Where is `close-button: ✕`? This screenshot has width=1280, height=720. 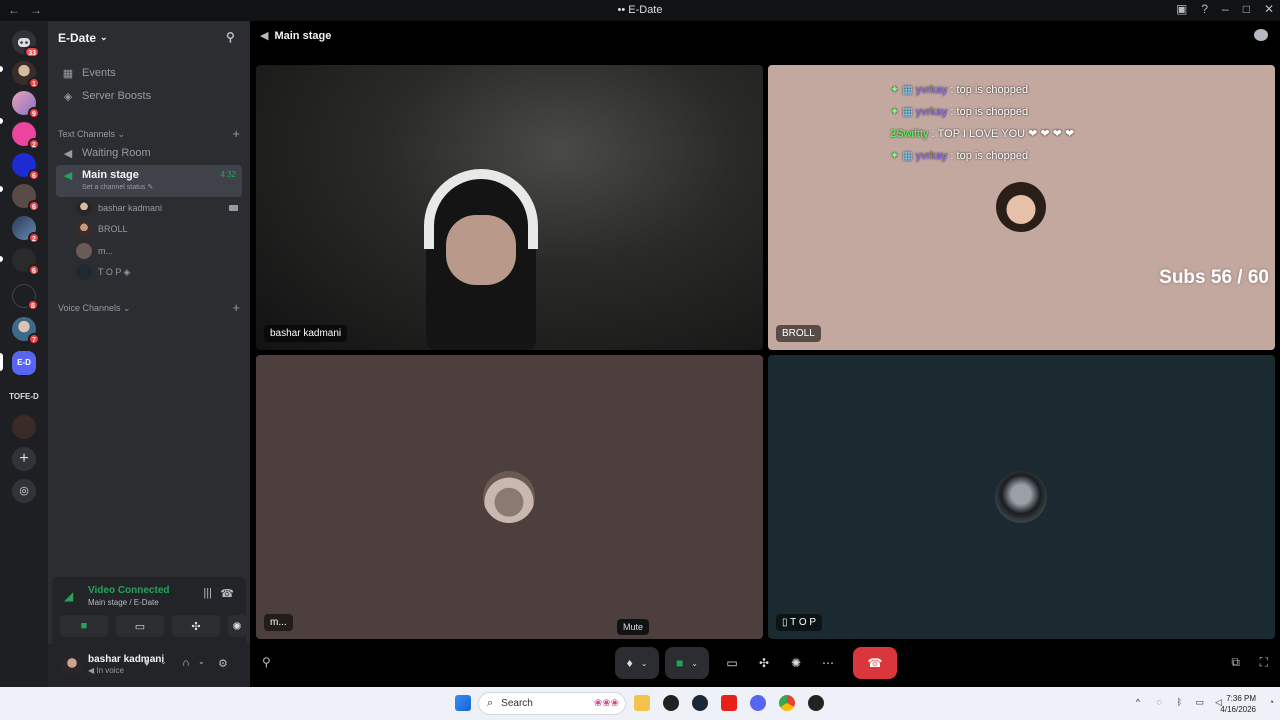 close-button: ✕ is located at coordinates (1269, 9).